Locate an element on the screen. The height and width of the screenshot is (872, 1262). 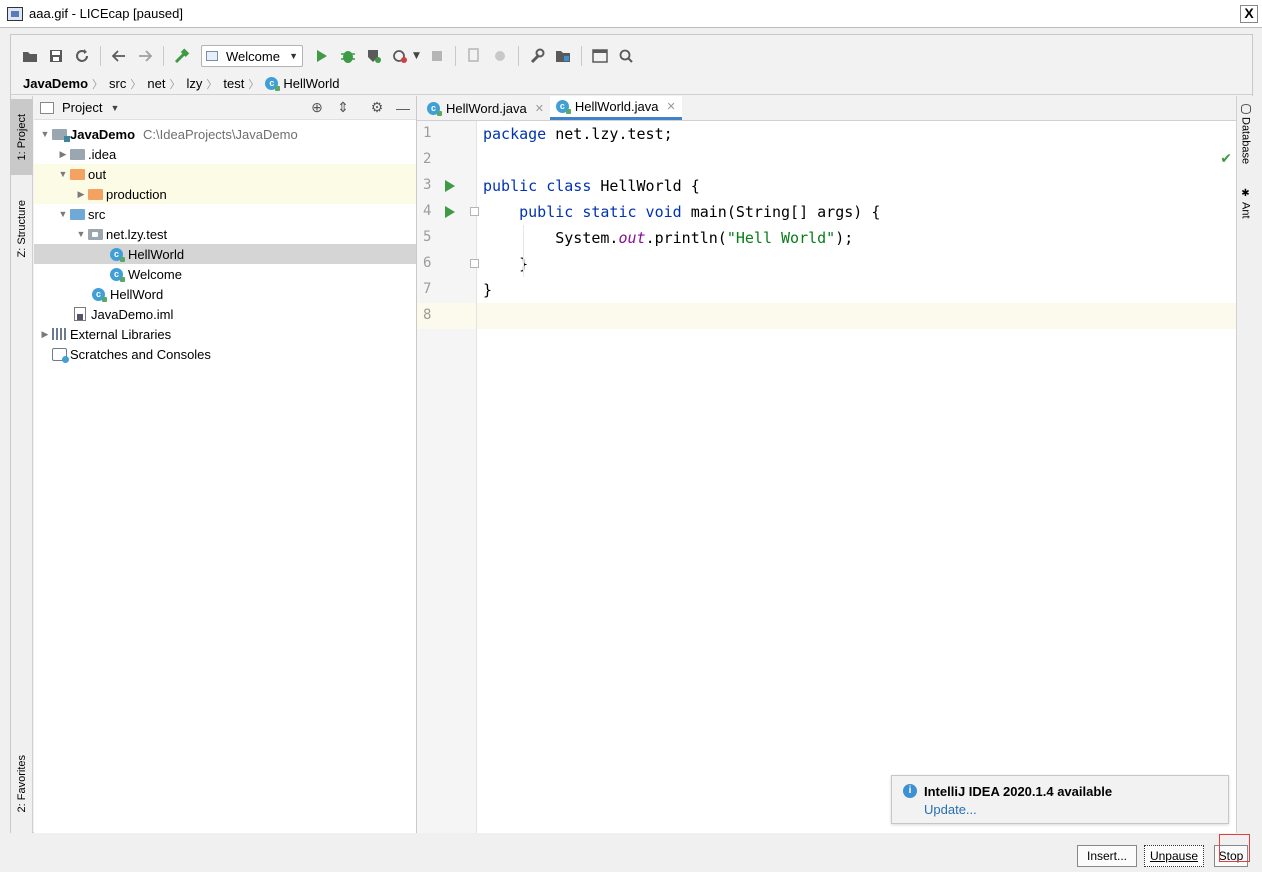
tab-hellword-java: c HellWord.java ✕ is located at coordinates (485, 108).